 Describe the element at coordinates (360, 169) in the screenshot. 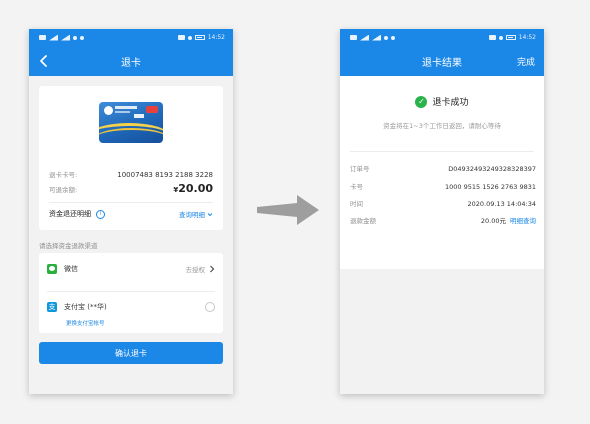

I see `order-label: 订单号` at that location.